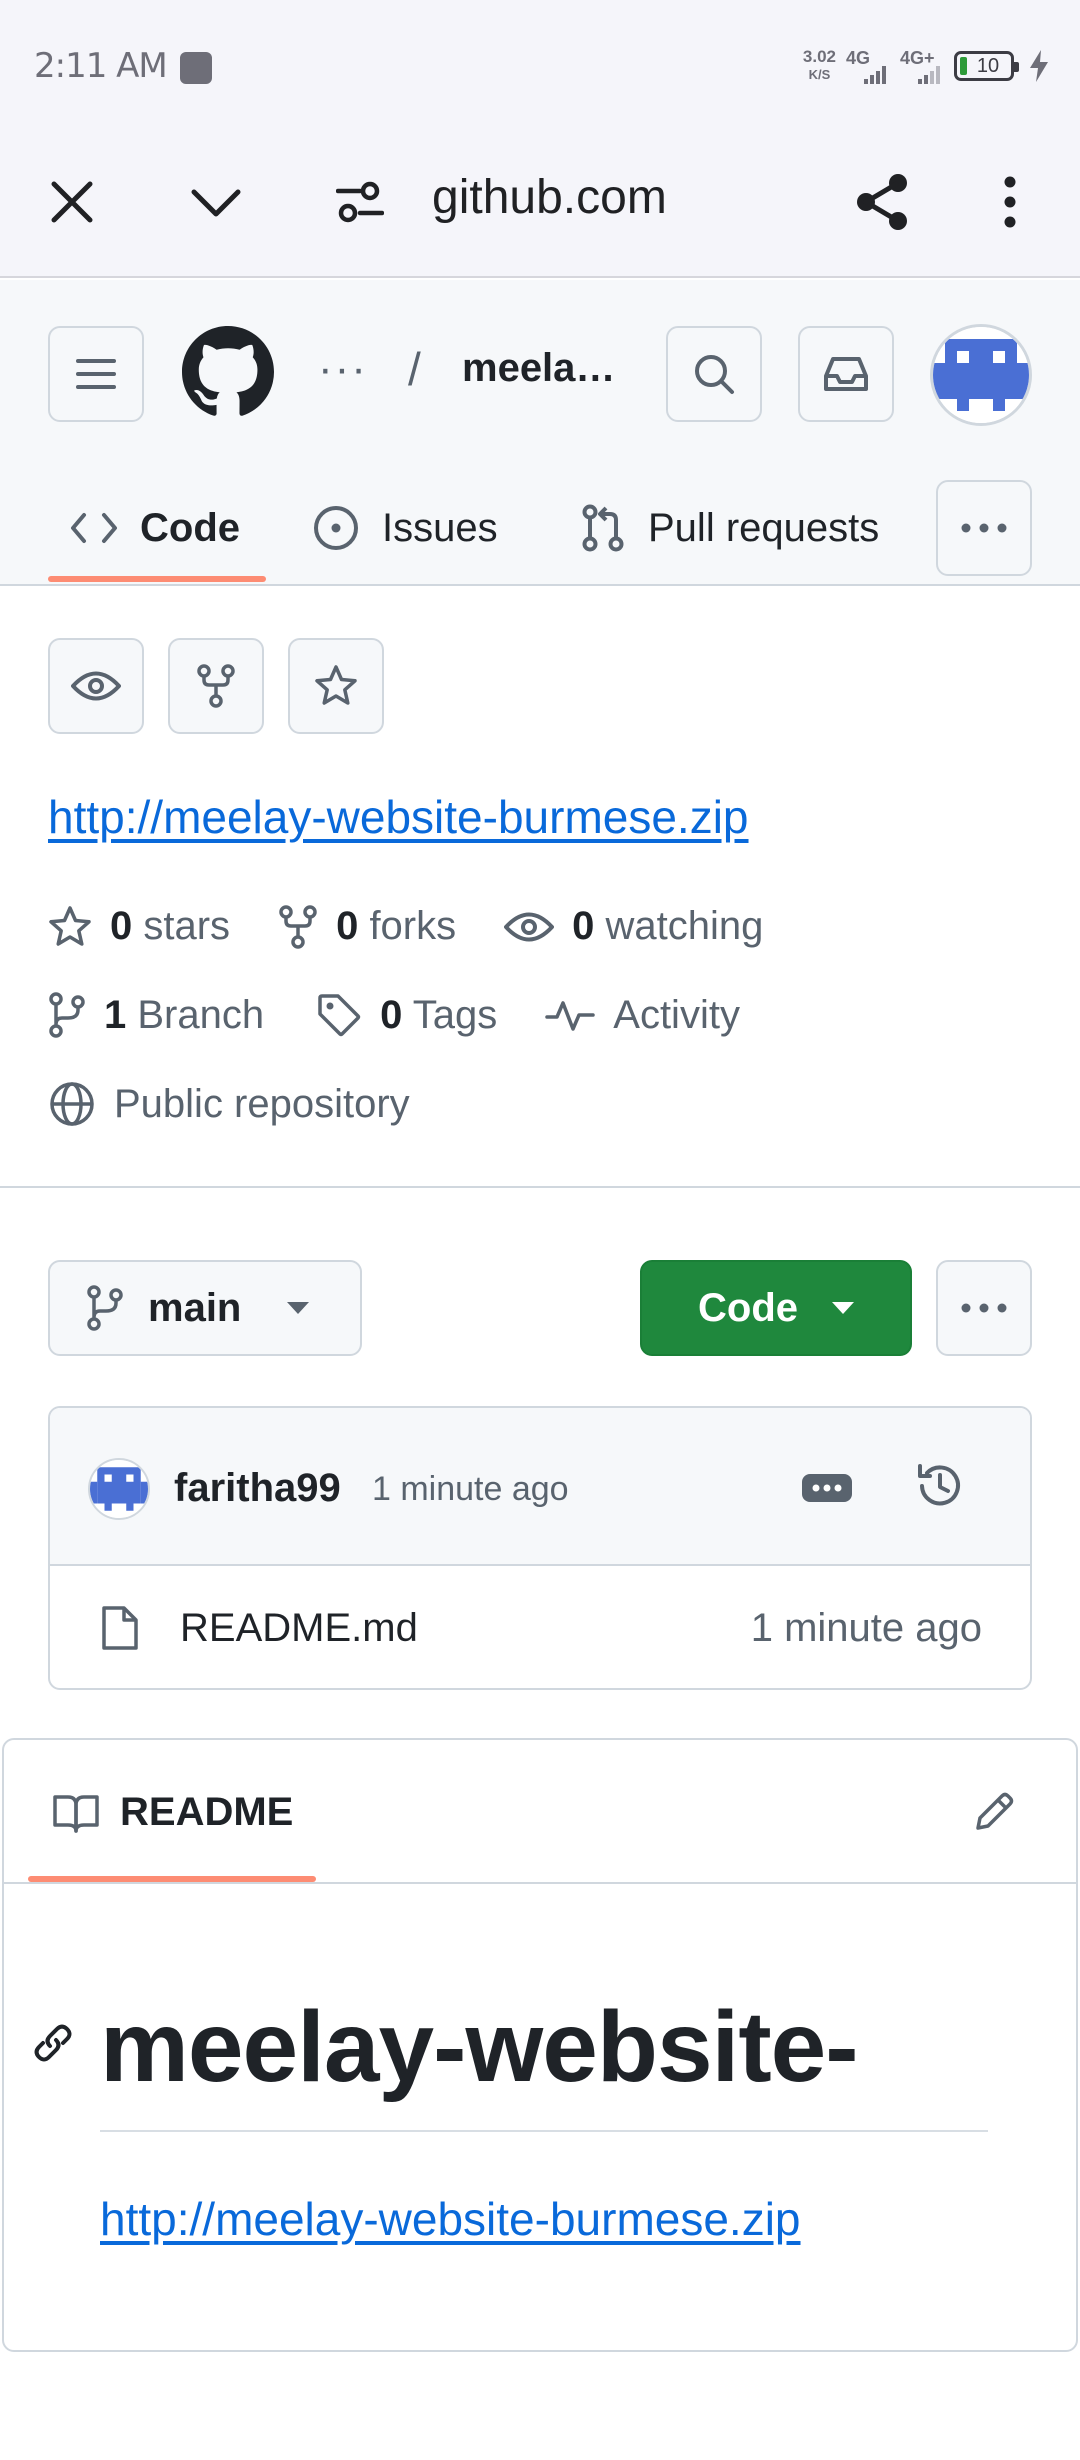 This screenshot has width=1080, height=2460. What do you see at coordinates (540, 1628) in the screenshot?
I see `file-row: README.md 1 minute ago` at bounding box center [540, 1628].